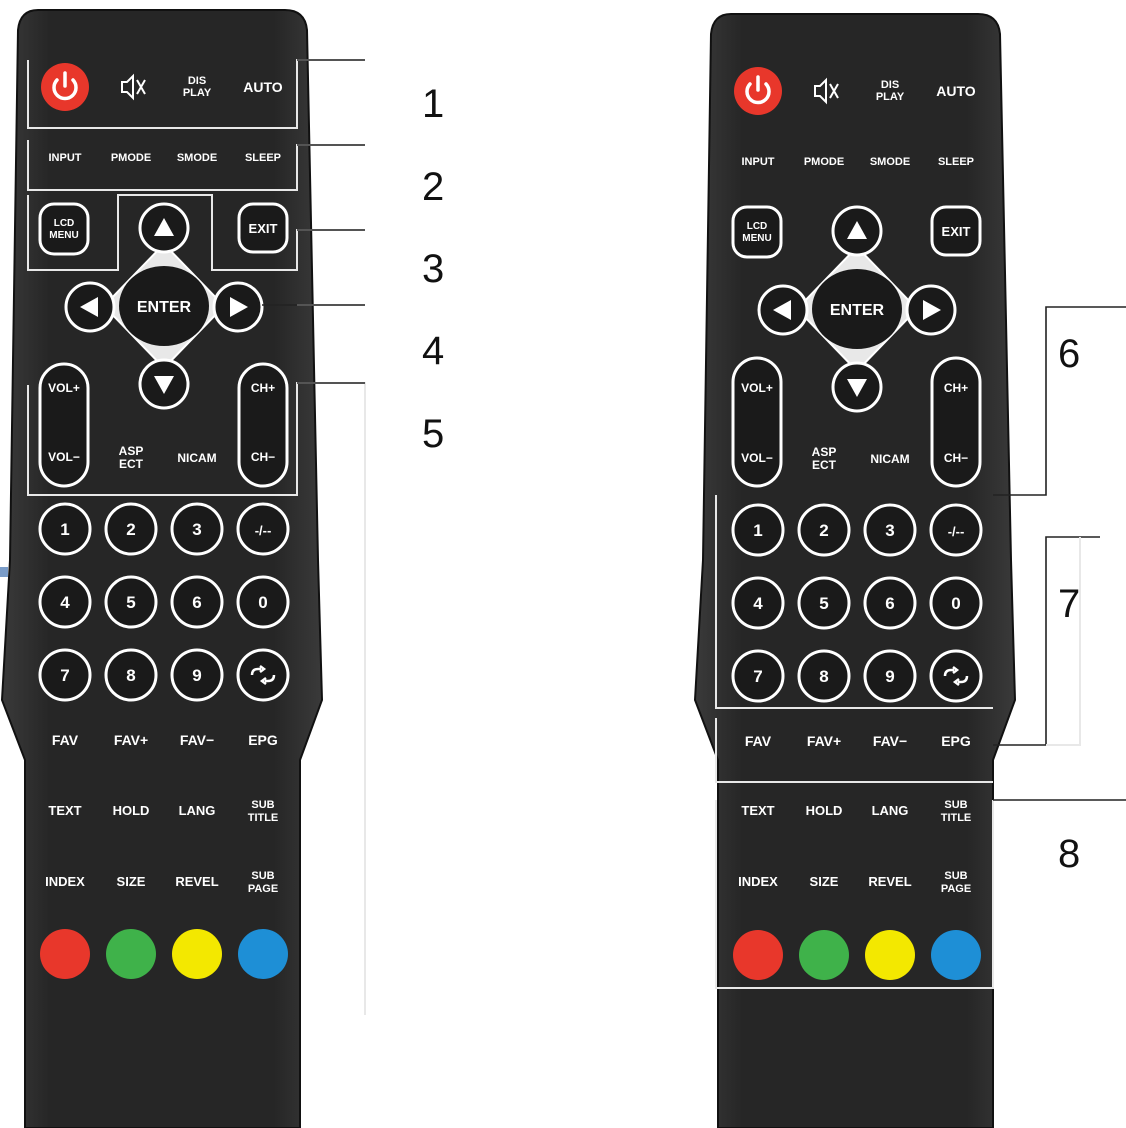  I want to click on margin-marker, so click(4, 572).